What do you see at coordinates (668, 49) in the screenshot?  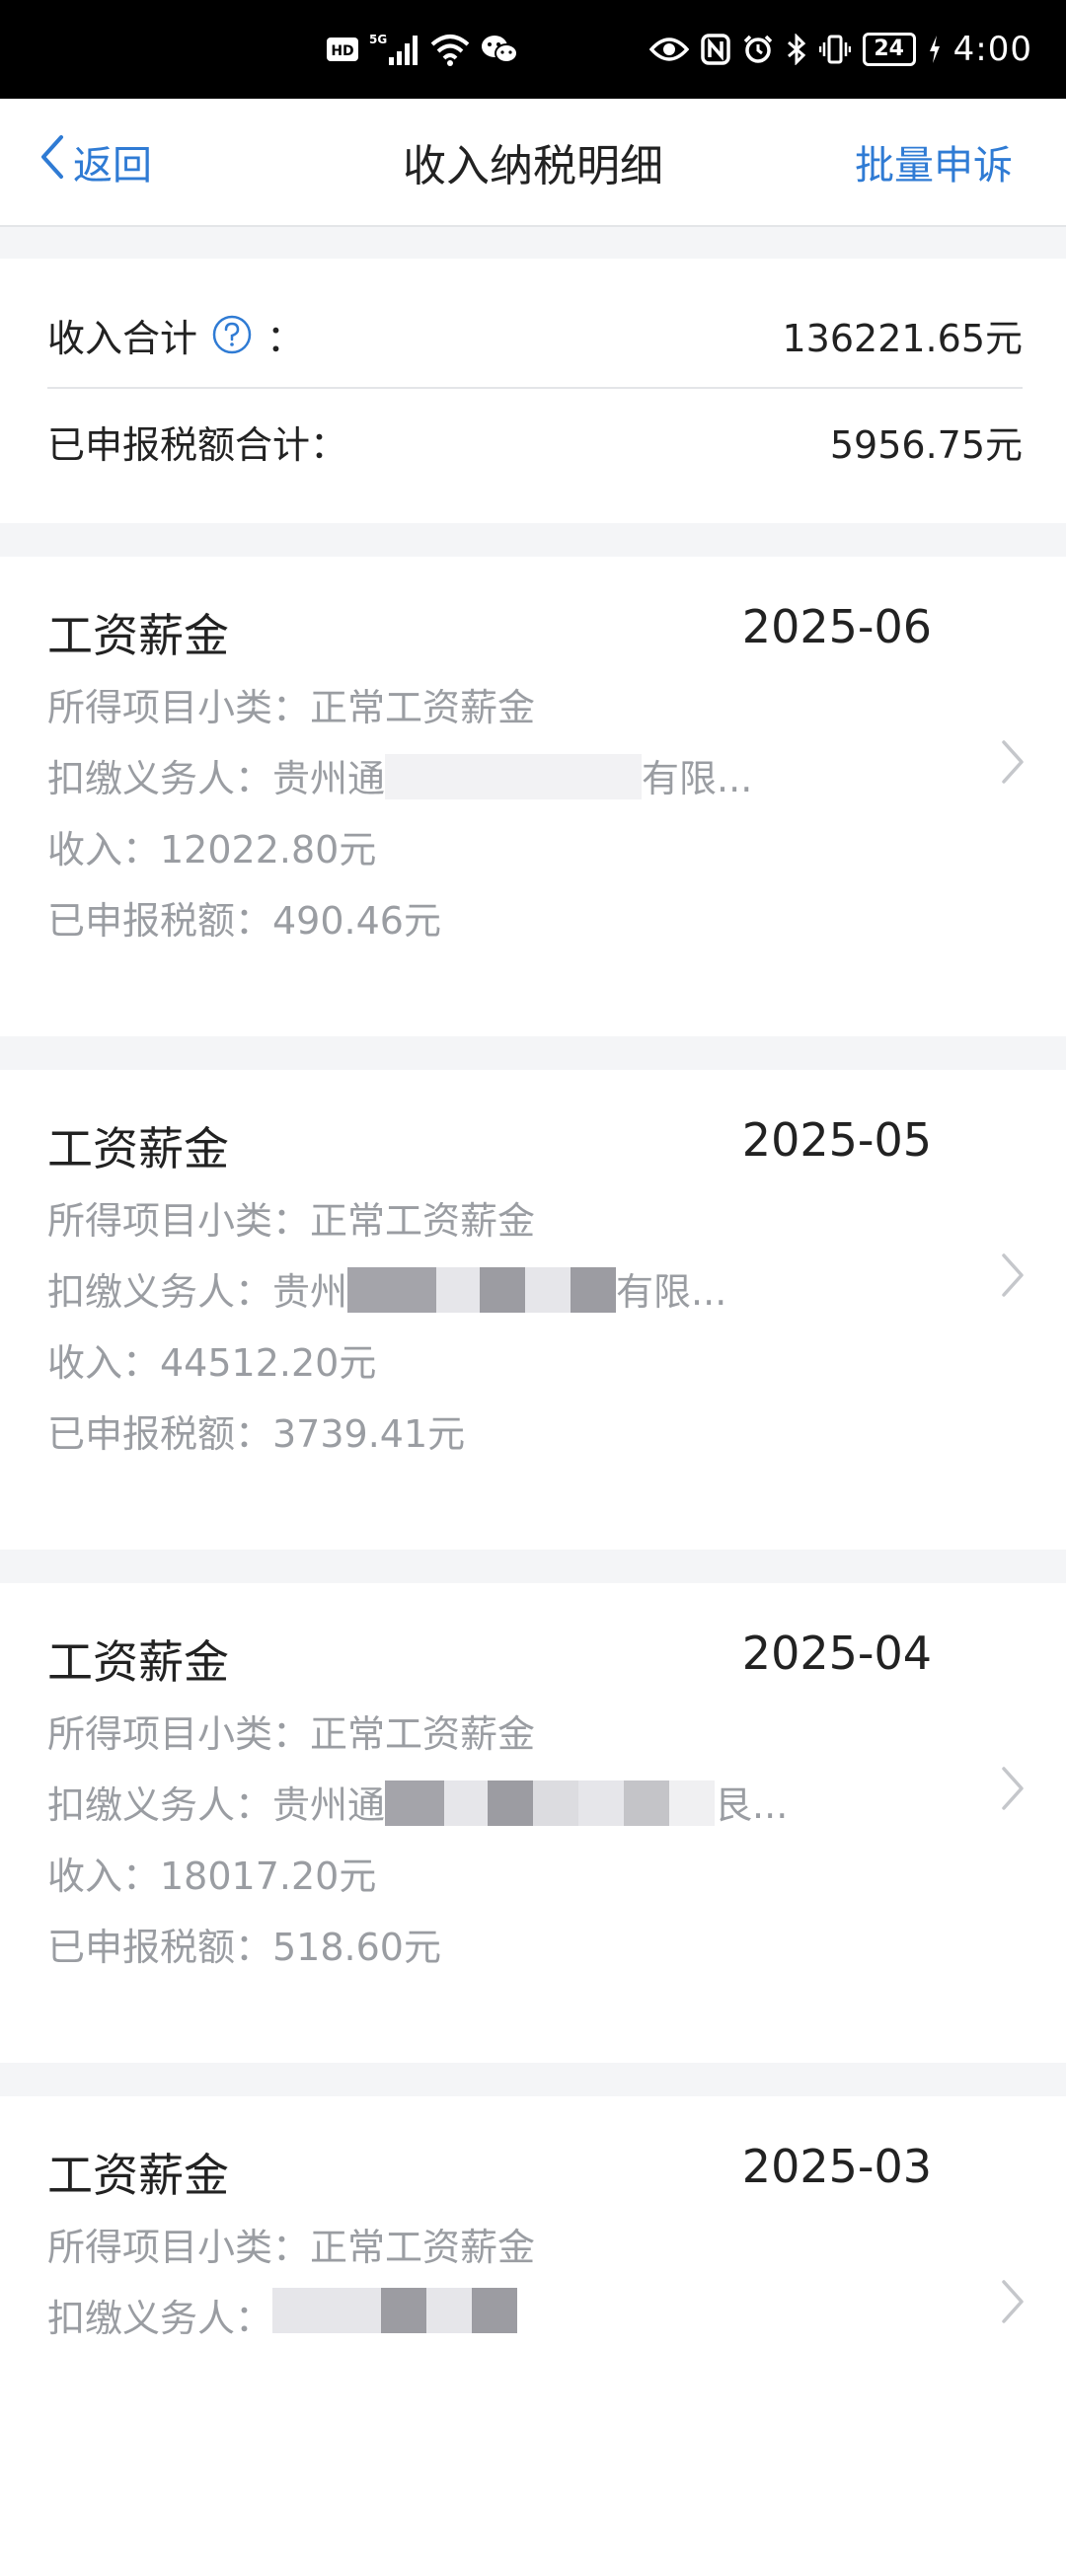 I see `eye-icon` at bounding box center [668, 49].